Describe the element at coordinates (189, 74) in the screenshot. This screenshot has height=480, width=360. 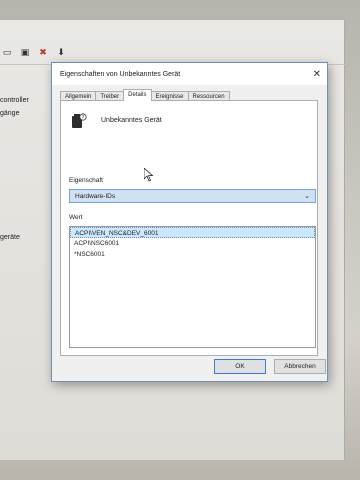
I see `dialog-titlebar: Eigenschaften von Unbekanntes Gerät ✕` at that location.